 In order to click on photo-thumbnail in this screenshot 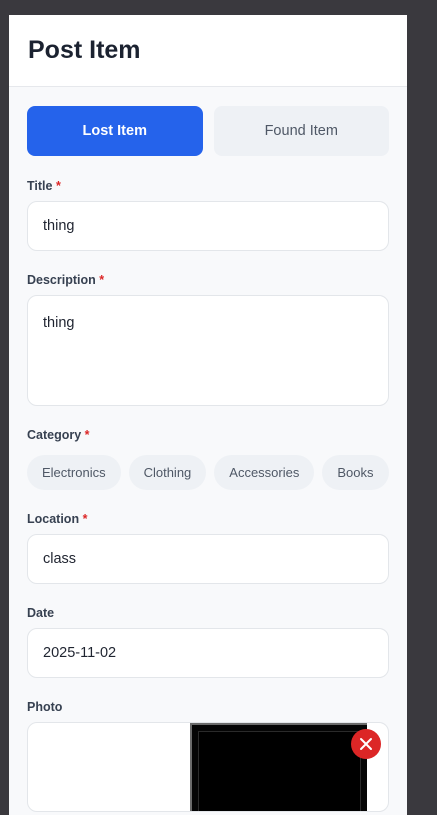, I will do `click(278, 767)`.